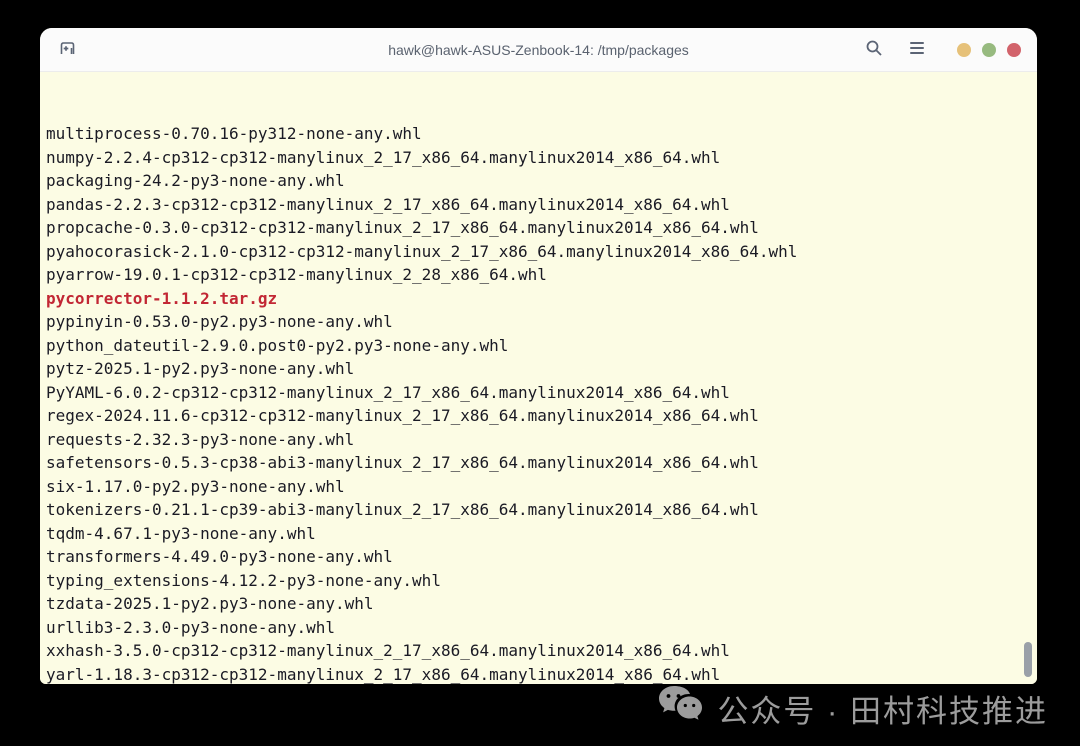  I want to click on window-controls, so click(989, 49).